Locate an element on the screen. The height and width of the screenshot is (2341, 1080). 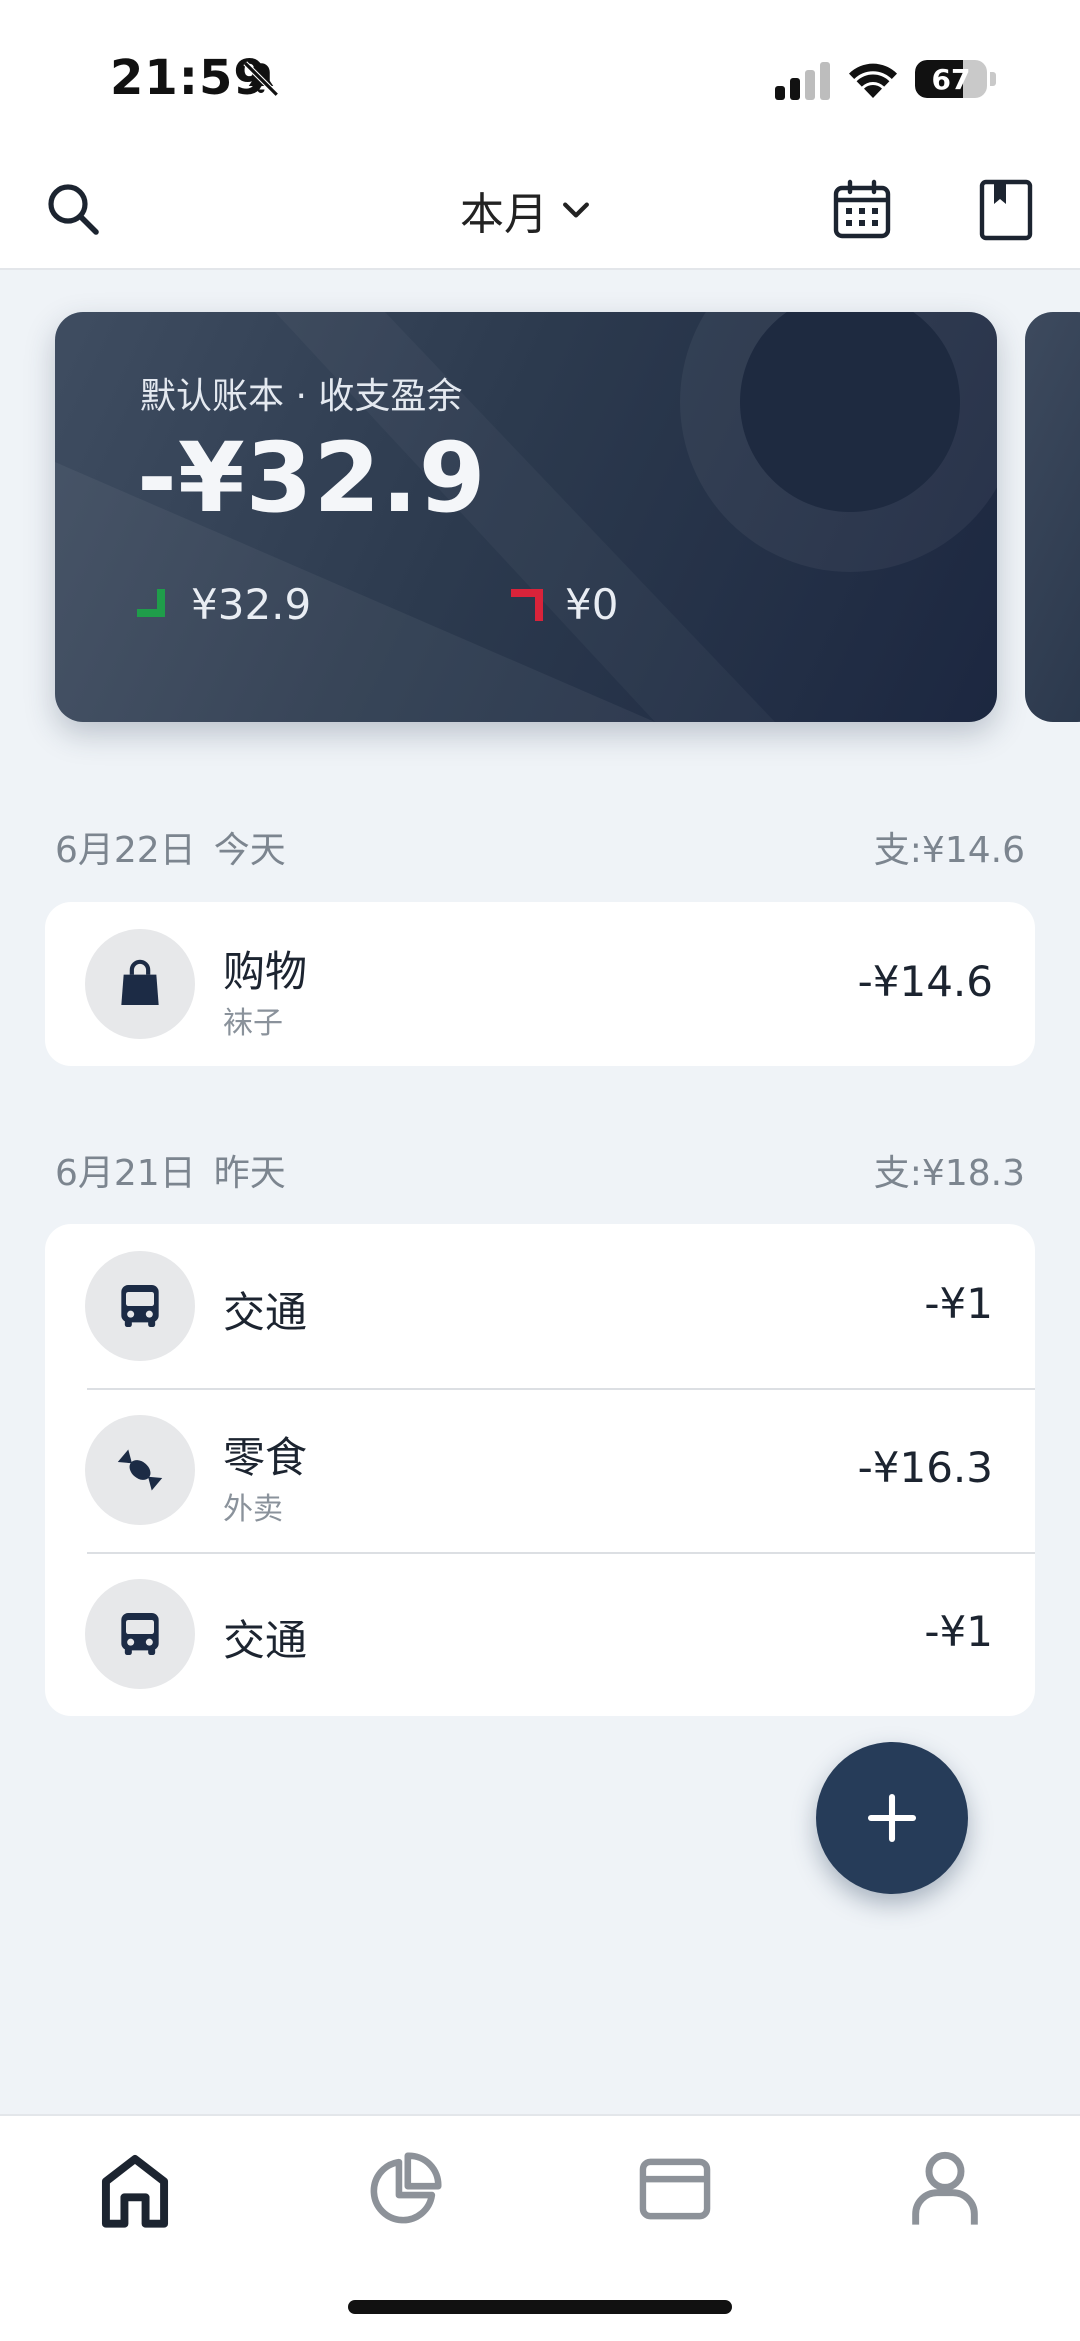
user-icon is located at coordinates (945, 2190).